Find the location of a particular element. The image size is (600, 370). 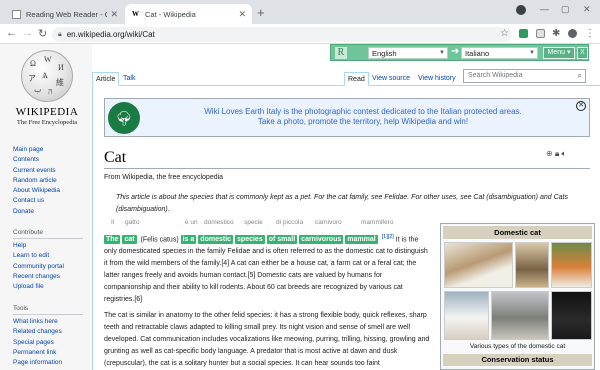

sidebar-item-about-wikipedia: About Wikipedia is located at coordinates (36, 191).